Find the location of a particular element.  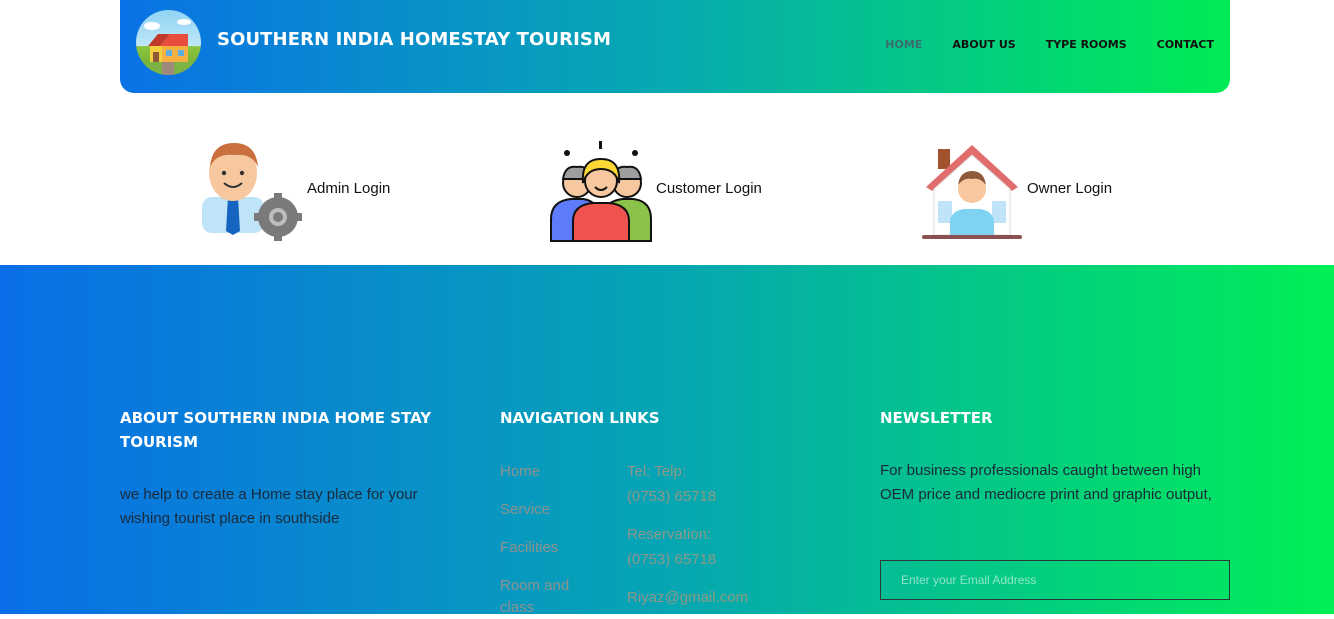

footer-link-service: Service is located at coordinates (525, 510).